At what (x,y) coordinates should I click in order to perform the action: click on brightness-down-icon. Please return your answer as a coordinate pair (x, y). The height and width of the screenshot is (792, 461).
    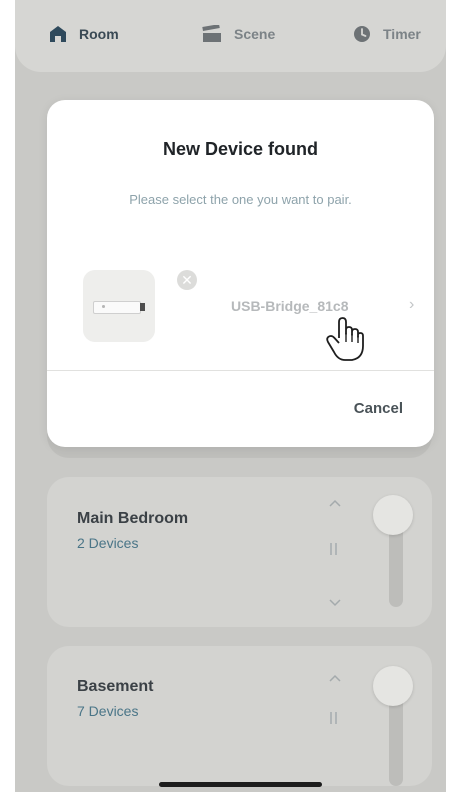
    Looking at the image, I should click on (335, 602).